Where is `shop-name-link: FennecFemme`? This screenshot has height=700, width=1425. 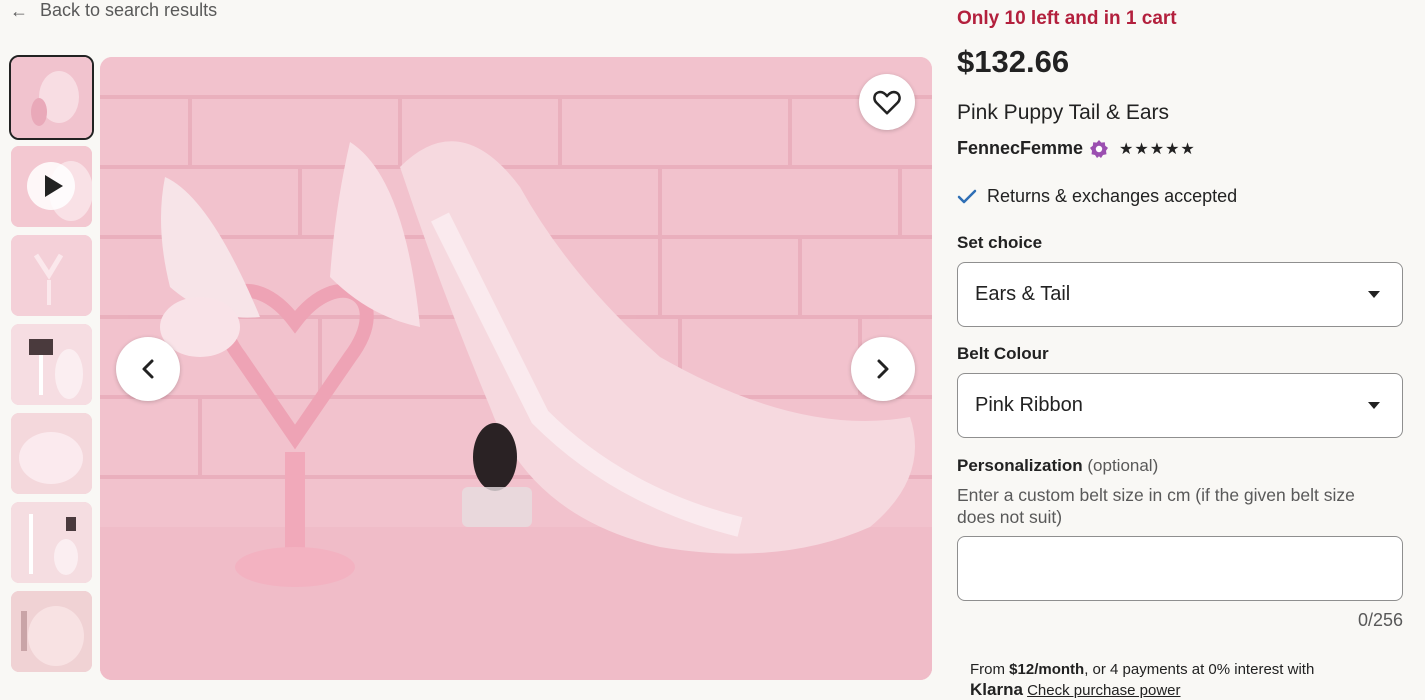
shop-name-link: FennecFemme is located at coordinates (1020, 148).